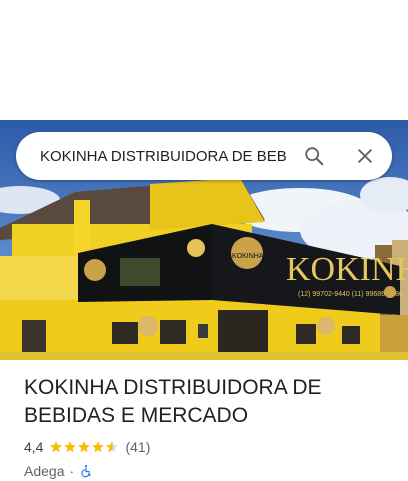  I want to click on rating-value: 4,4, so click(34, 447).